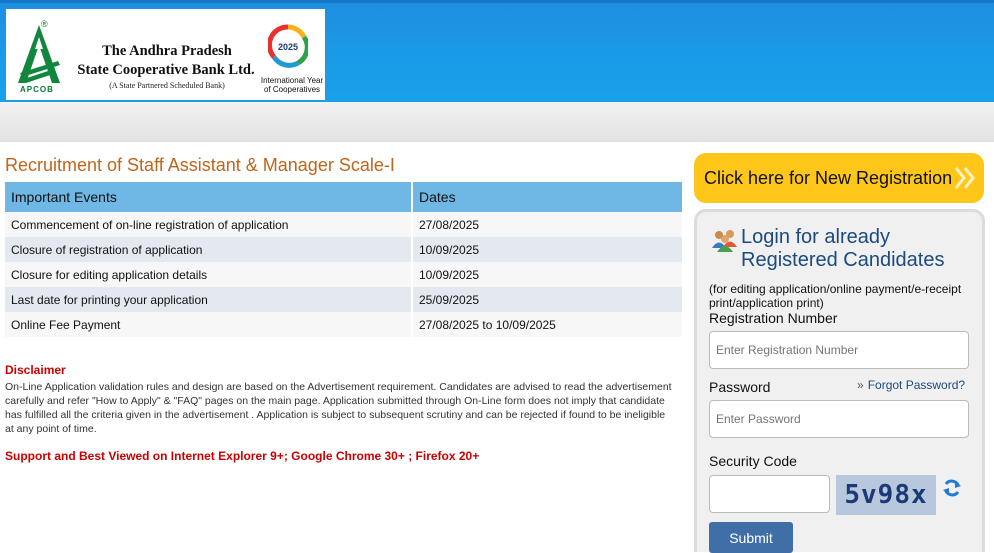  Describe the element at coordinates (740, 387) in the screenshot. I see `password-label: Password` at that location.